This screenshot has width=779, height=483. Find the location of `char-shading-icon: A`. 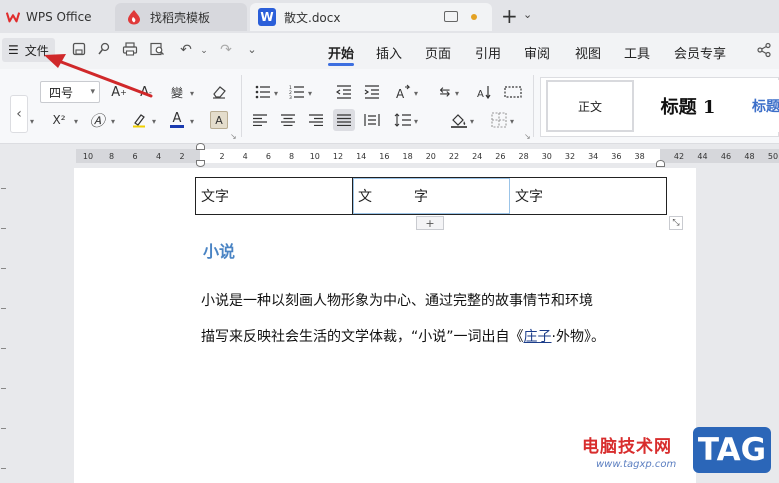

char-shading-icon: A is located at coordinates (219, 120).